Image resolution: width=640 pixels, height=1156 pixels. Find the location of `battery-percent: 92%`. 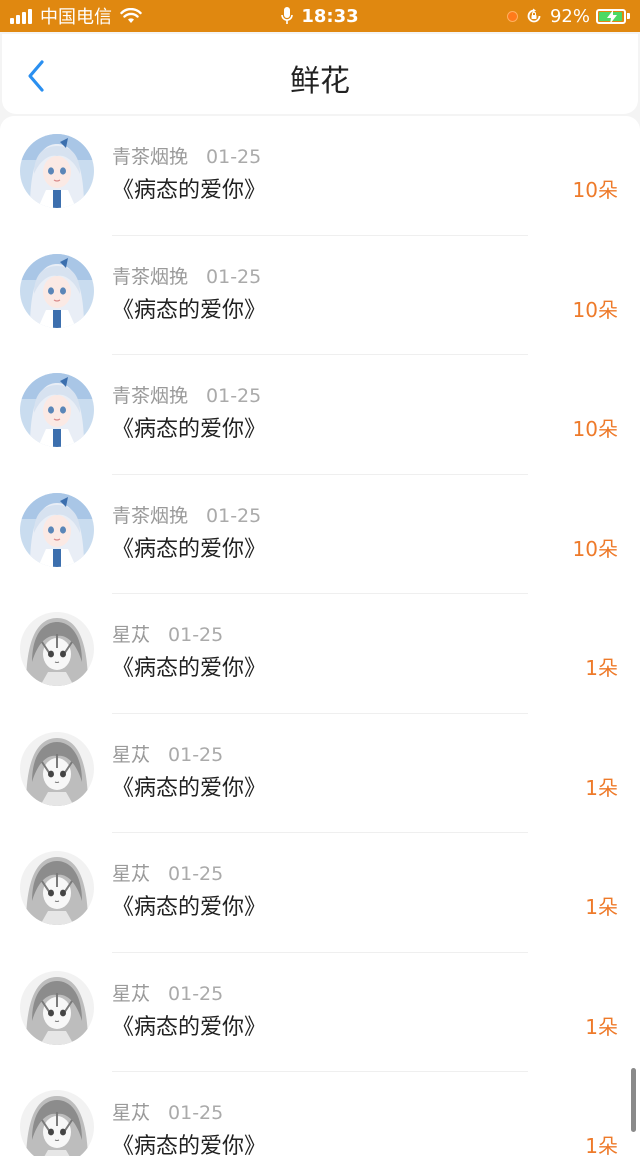

battery-percent: 92% is located at coordinates (569, 16).